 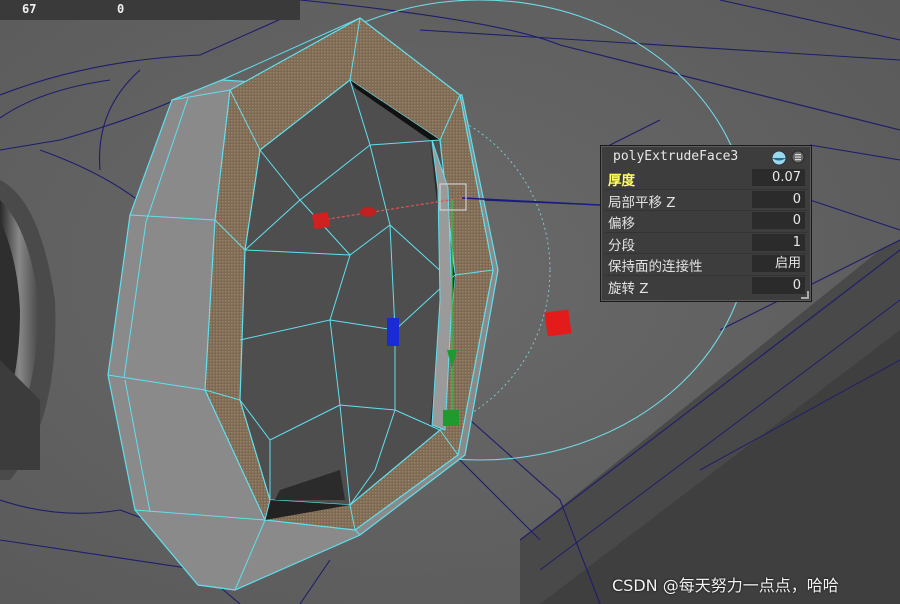 What do you see at coordinates (321, 220) in the screenshot?
I see `red-axis-handle` at bounding box center [321, 220].